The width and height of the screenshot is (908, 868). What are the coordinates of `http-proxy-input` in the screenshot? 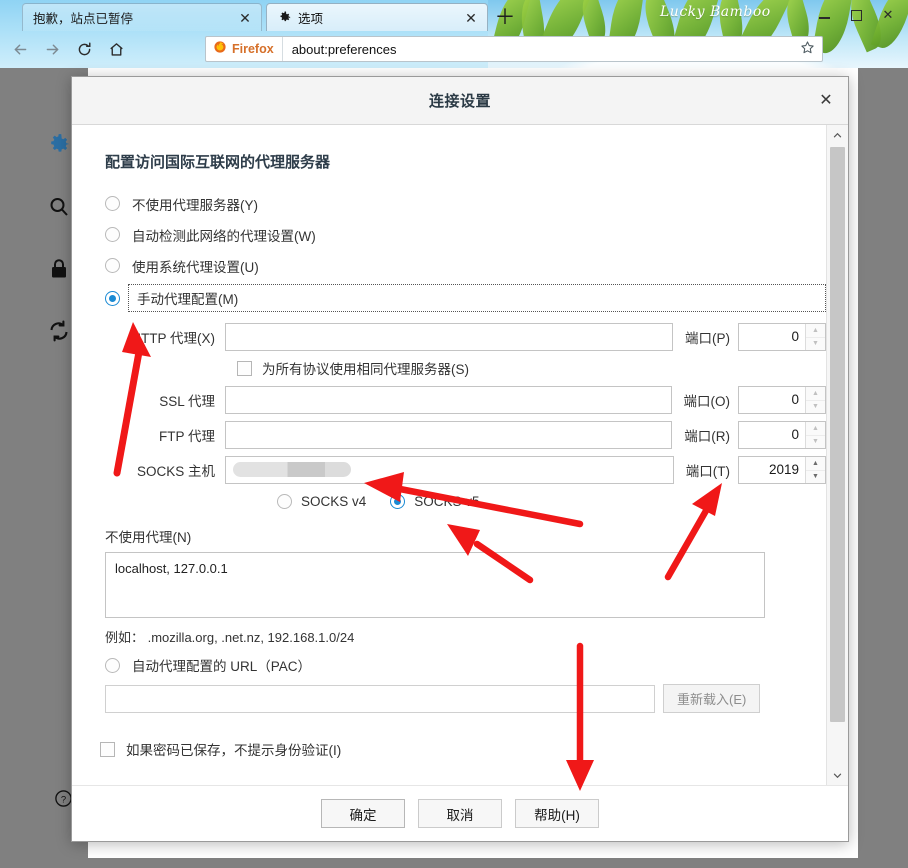 It's located at (449, 336).